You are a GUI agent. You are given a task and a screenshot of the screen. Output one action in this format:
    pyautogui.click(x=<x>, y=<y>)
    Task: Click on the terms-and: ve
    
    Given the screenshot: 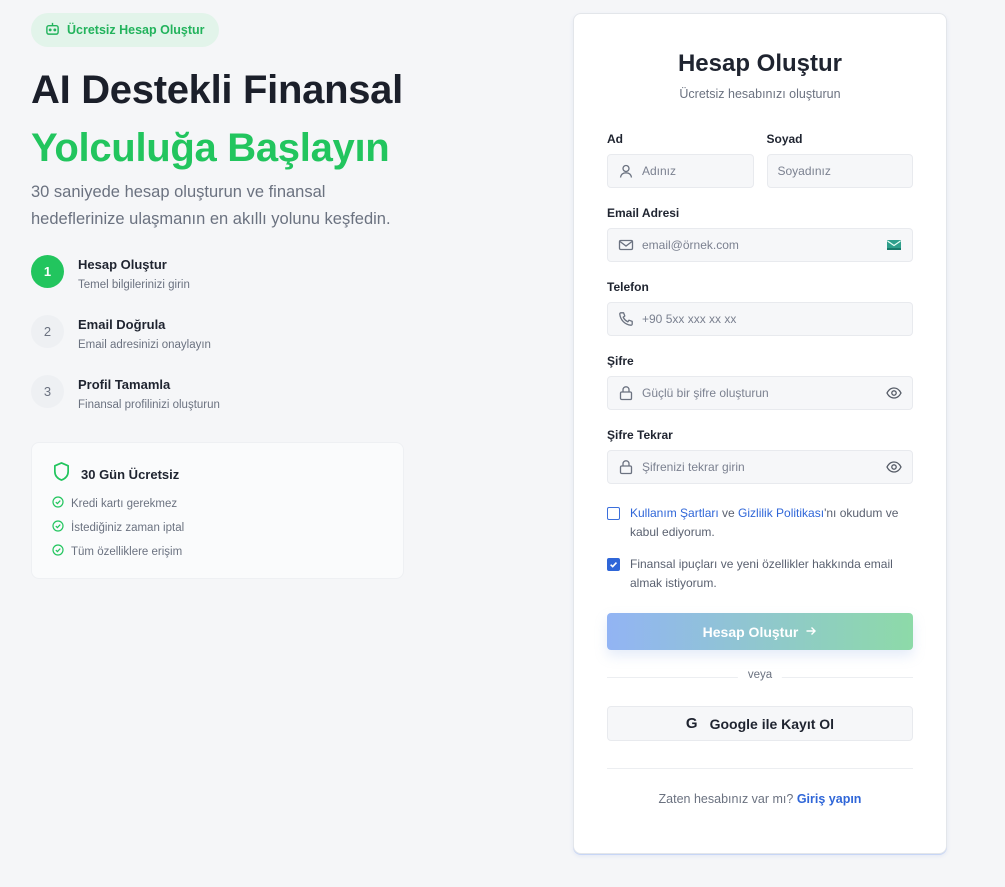 What is the action you would take?
    pyautogui.click(x=728, y=513)
    